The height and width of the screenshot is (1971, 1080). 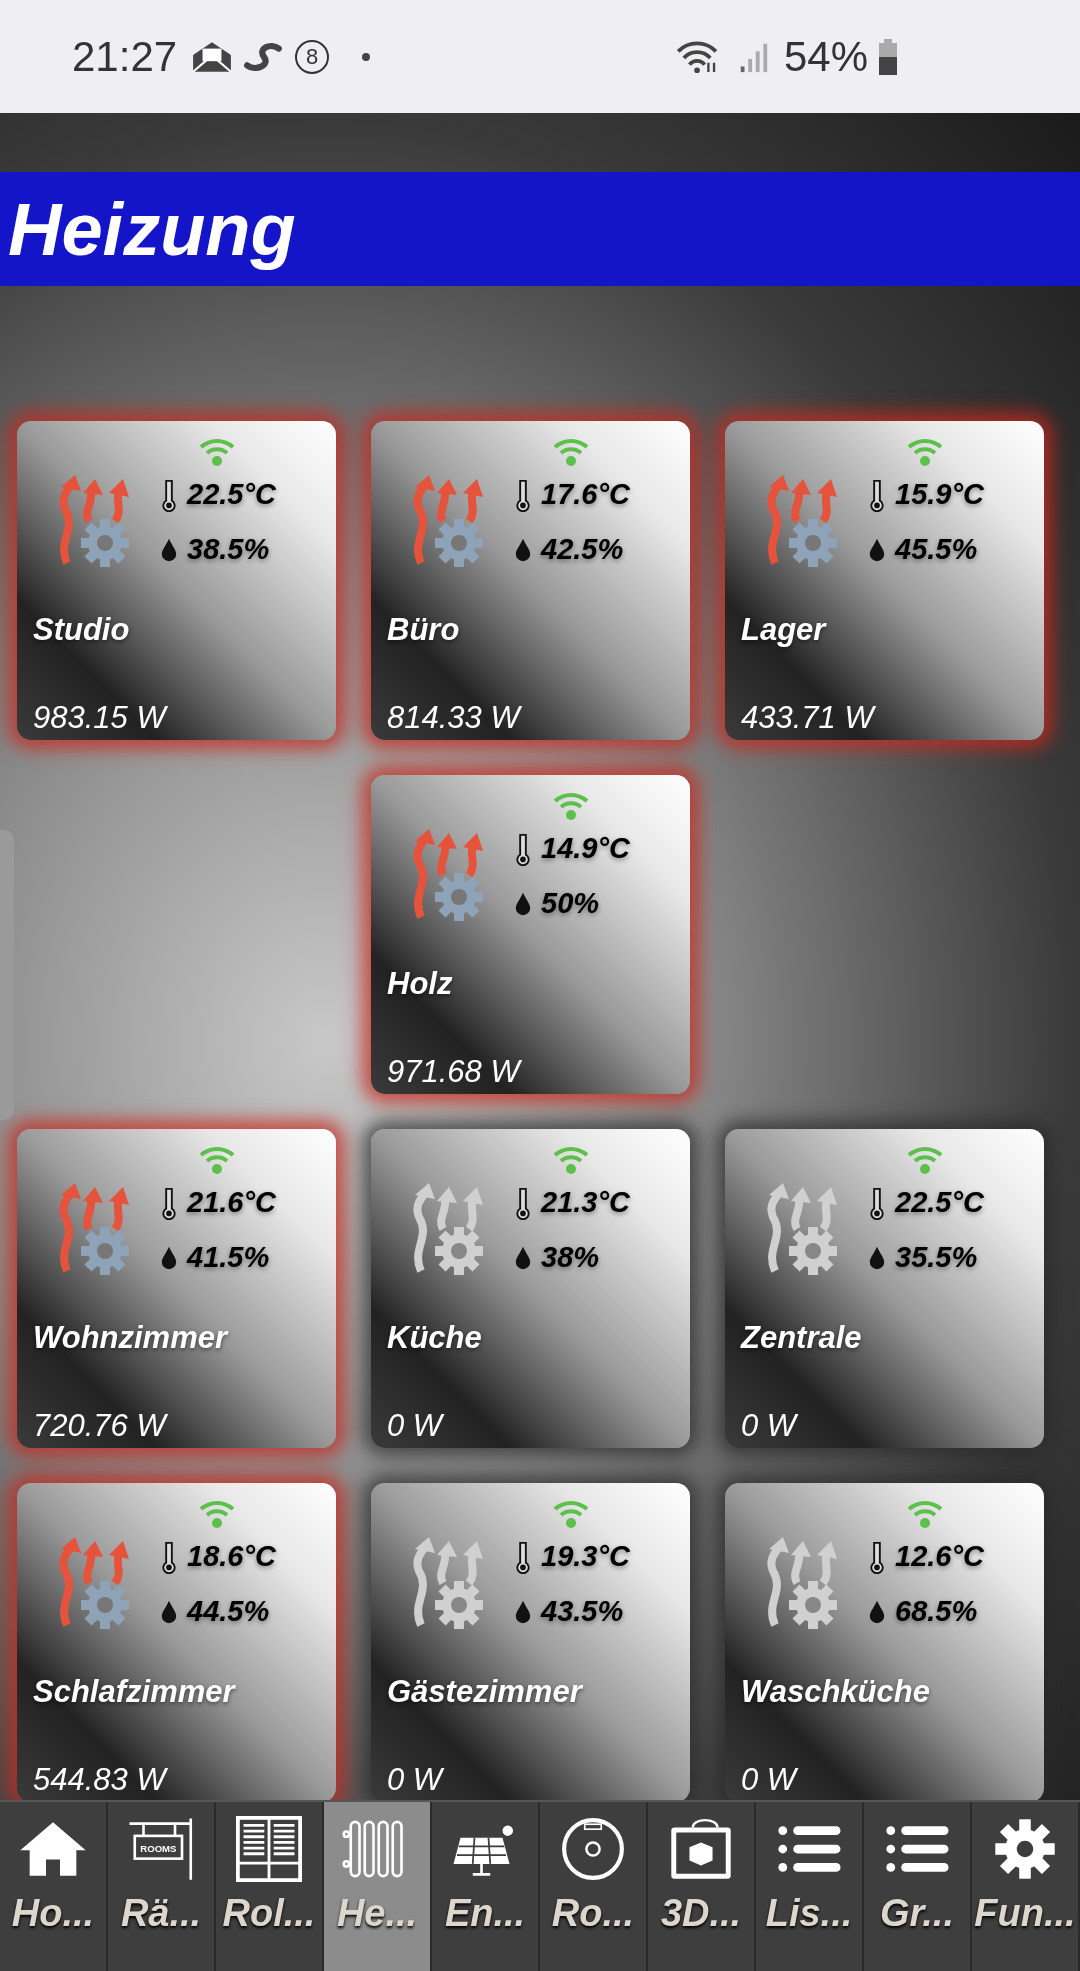 I want to click on temperature-value: 17.6°C, so click(x=585, y=494).